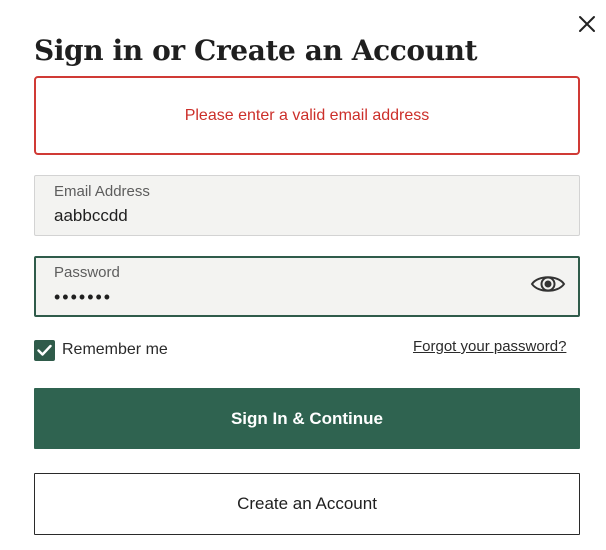 The image size is (606, 550). What do you see at coordinates (256, 50) in the screenshot?
I see `dialog-title: Sign in or Create an Account` at bounding box center [256, 50].